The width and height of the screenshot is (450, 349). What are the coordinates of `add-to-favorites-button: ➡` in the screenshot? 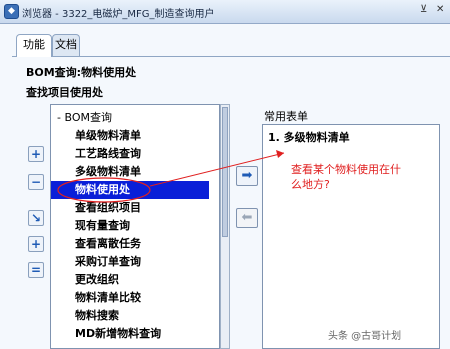 It's located at (247, 176).